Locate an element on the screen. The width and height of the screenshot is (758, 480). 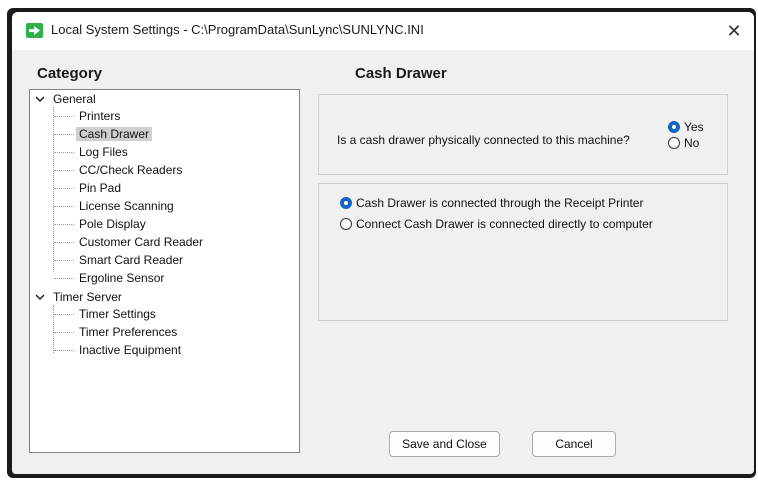
tree-connector-general is located at coordinates (53, 189).